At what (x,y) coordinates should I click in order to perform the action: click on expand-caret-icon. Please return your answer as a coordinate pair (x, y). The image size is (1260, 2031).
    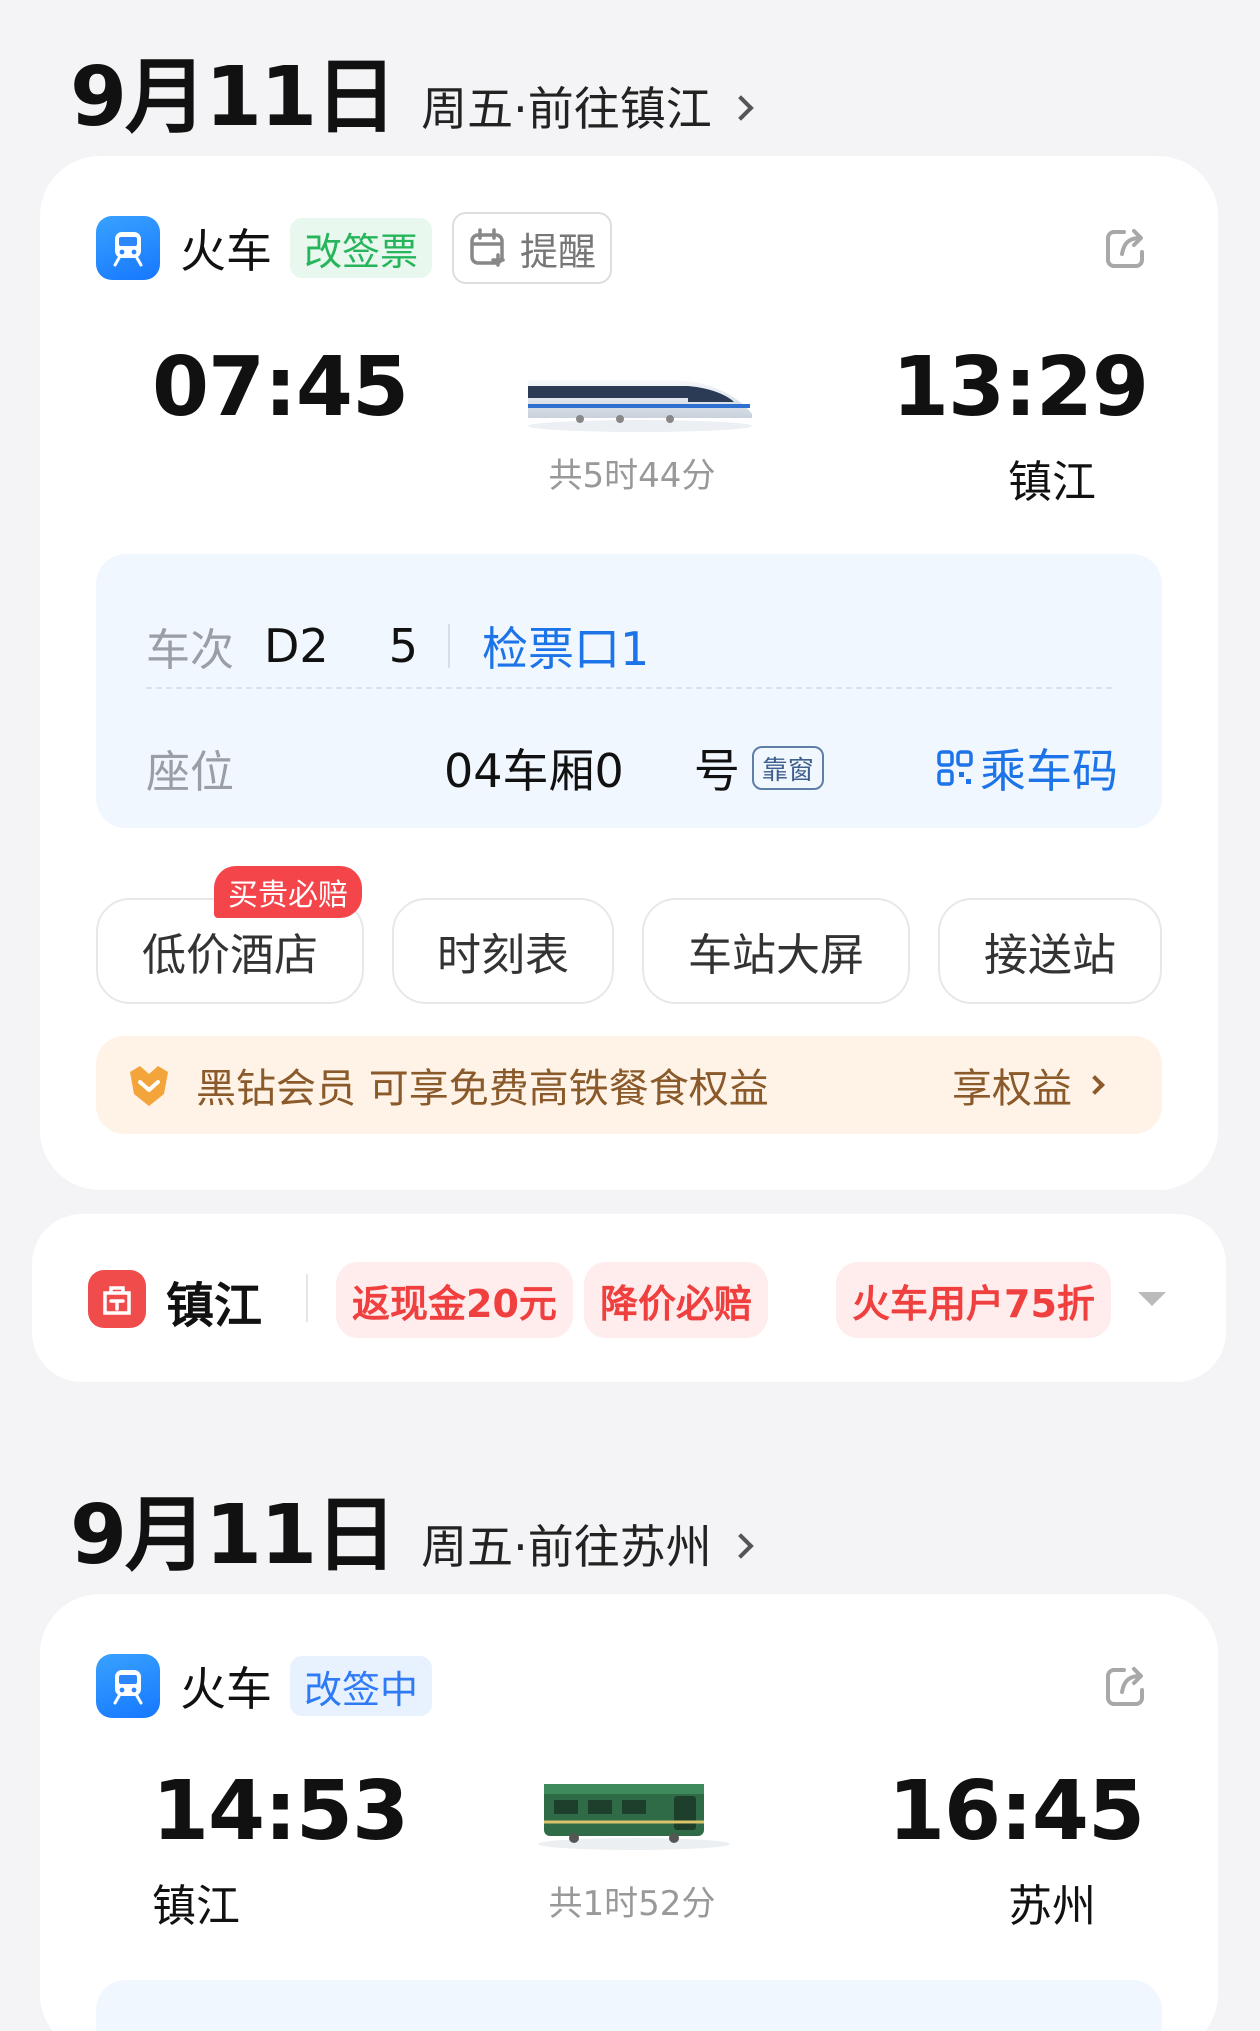
    Looking at the image, I should click on (1152, 1299).